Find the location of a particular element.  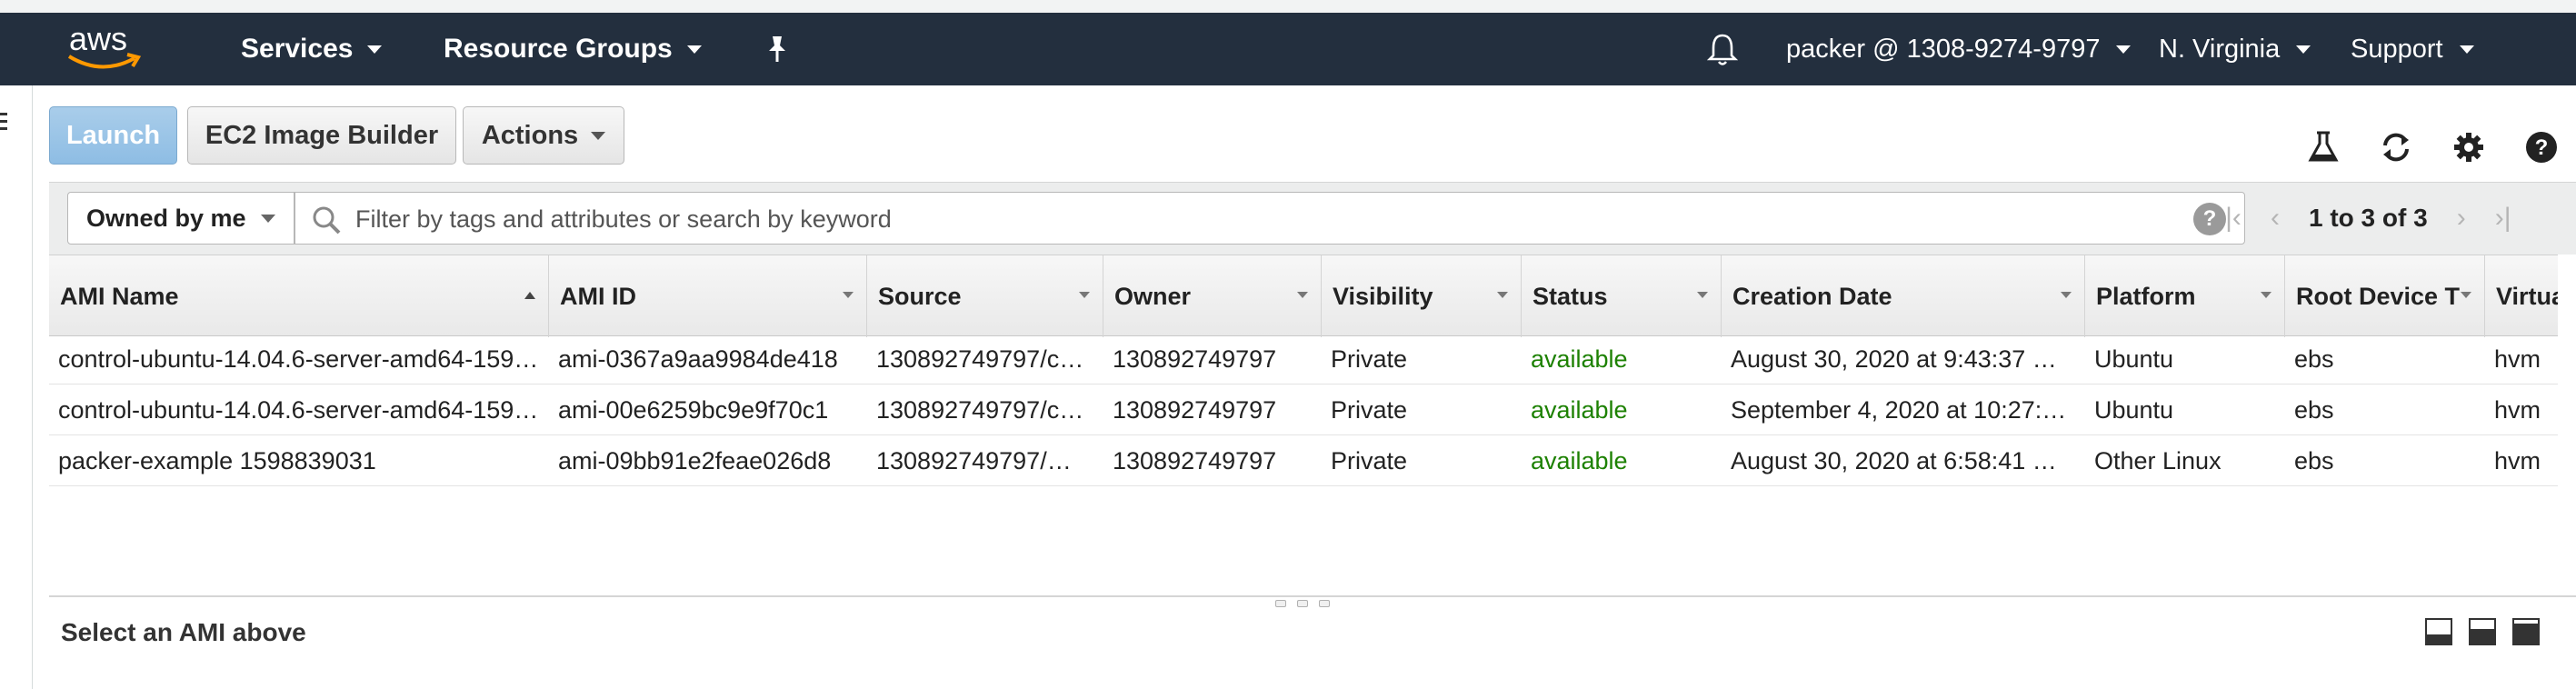

resource-groups-menu: Resource Groups is located at coordinates (573, 49).